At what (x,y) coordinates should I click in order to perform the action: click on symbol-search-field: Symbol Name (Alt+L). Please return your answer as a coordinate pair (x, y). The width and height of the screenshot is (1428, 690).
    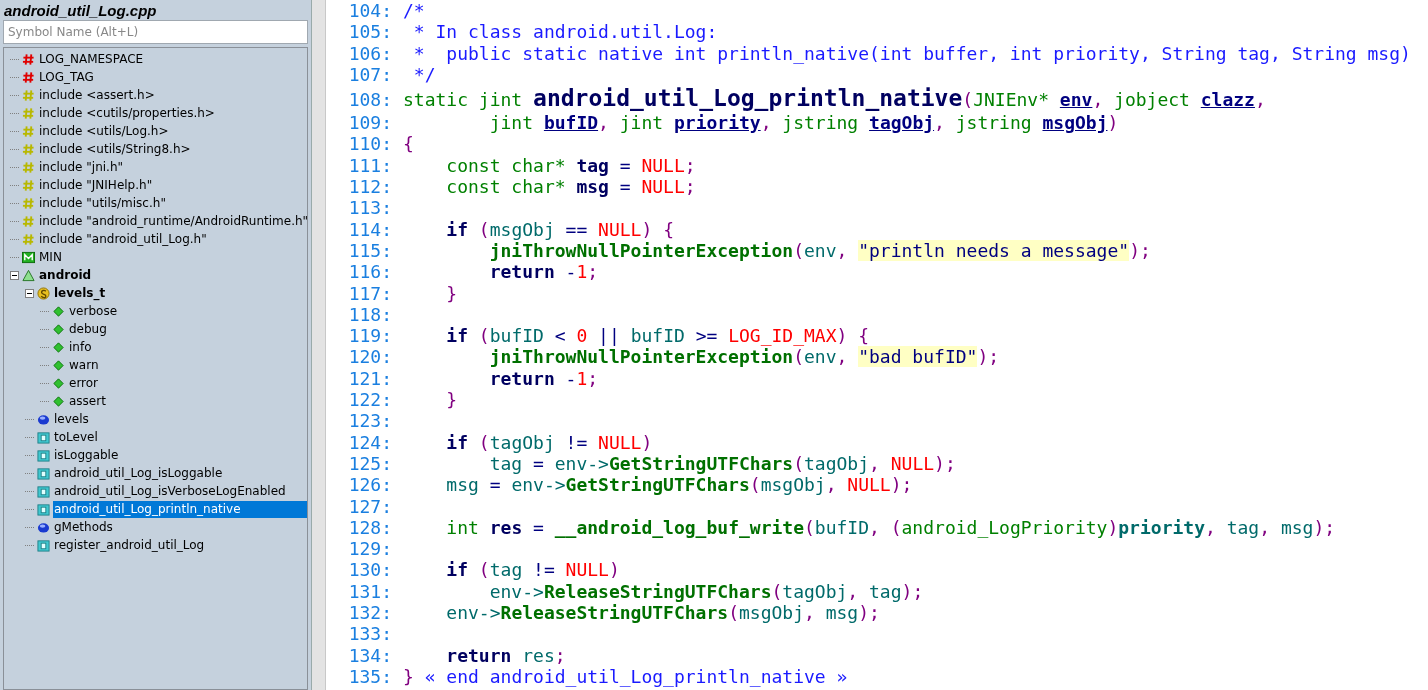
    Looking at the image, I should click on (155, 32).